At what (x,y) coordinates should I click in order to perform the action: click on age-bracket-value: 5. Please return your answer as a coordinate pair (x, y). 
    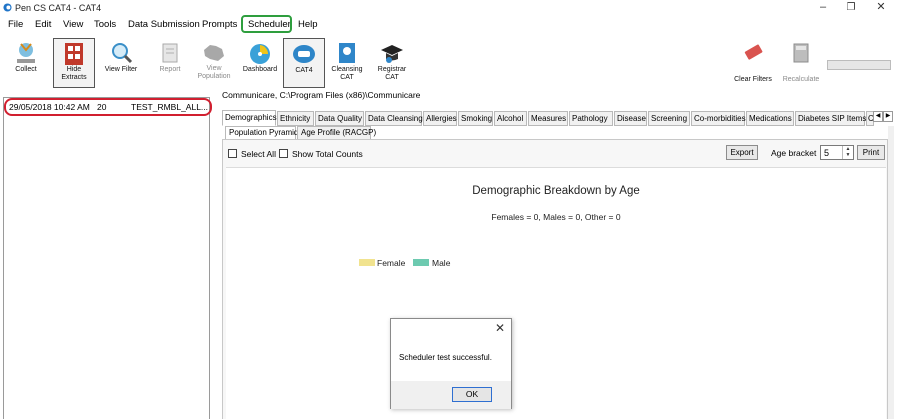
    Looking at the image, I should click on (827, 153).